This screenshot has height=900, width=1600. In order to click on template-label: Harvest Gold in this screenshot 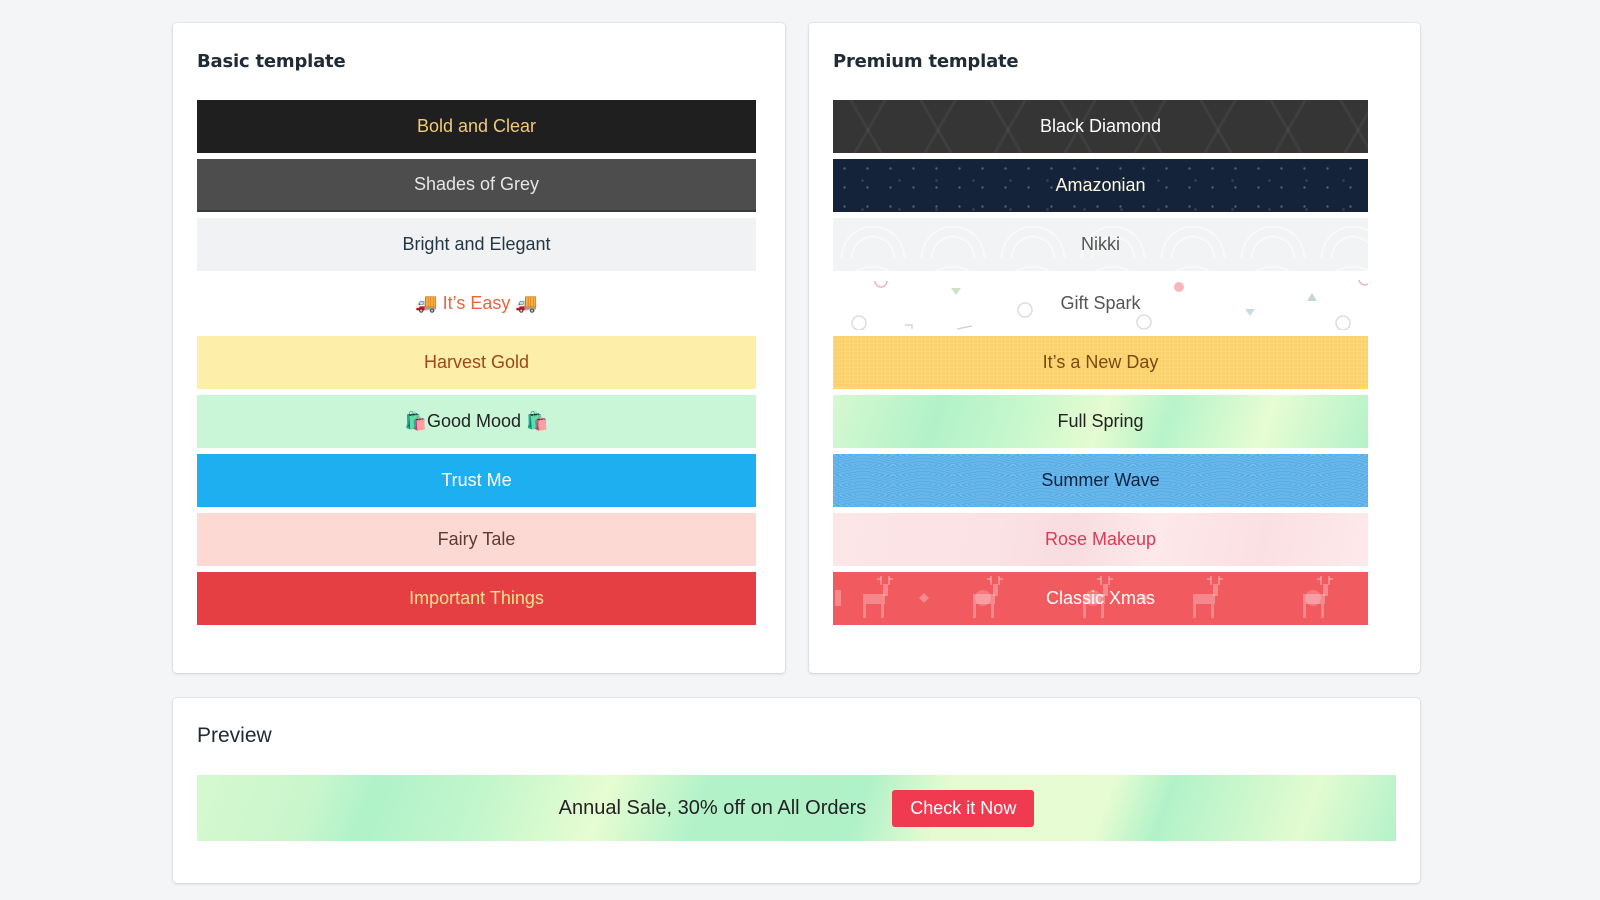, I will do `click(476, 362)`.